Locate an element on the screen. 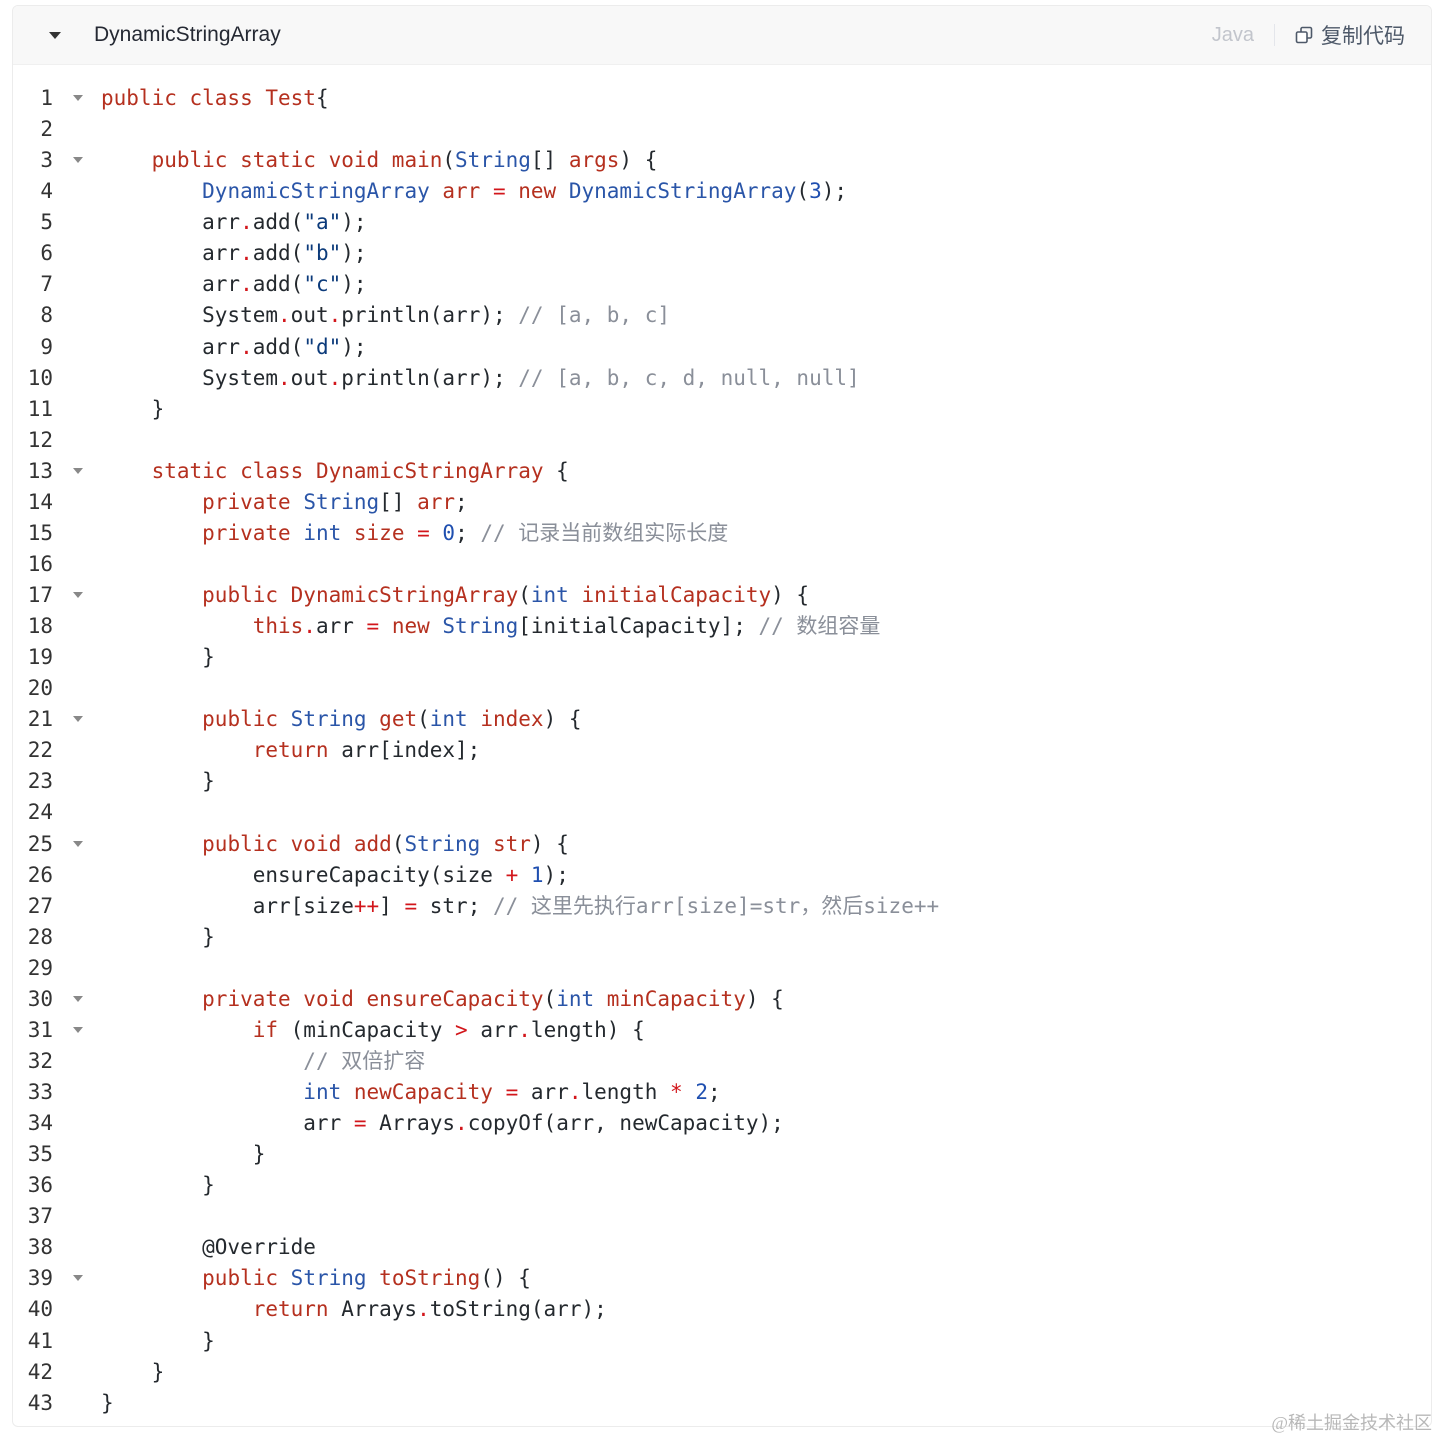 The image size is (1440, 1439). code-text: arr.add("c"); is located at coordinates (233, 284).